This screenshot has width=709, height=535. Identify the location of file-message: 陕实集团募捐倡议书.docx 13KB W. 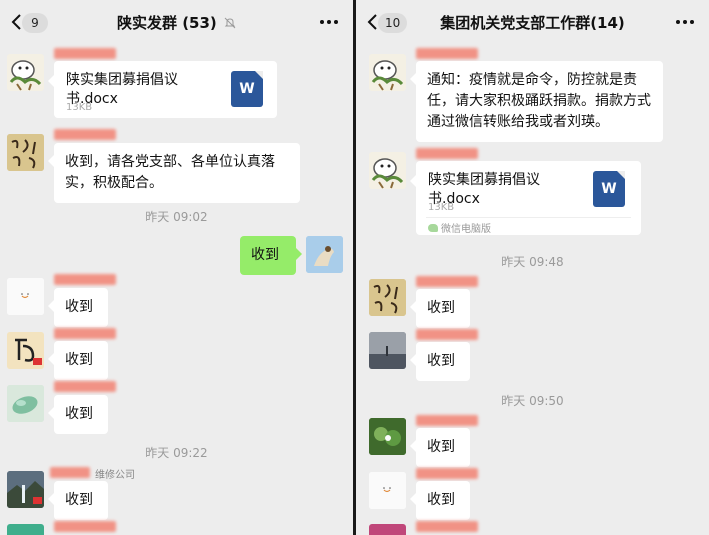
(162, 89).